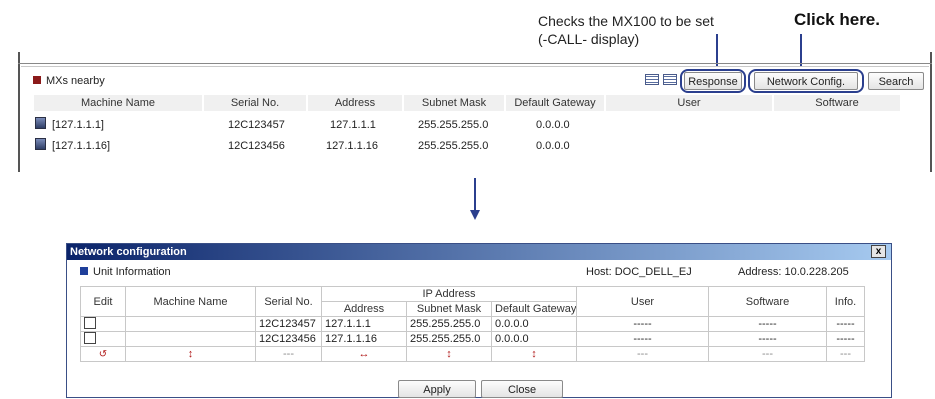 Image resolution: width=935 pixels, height=399 pixels. Describe the element at coordinates (81, 146) in the screenshot. I see `machine-name: [127.1.1.16]` at that location.